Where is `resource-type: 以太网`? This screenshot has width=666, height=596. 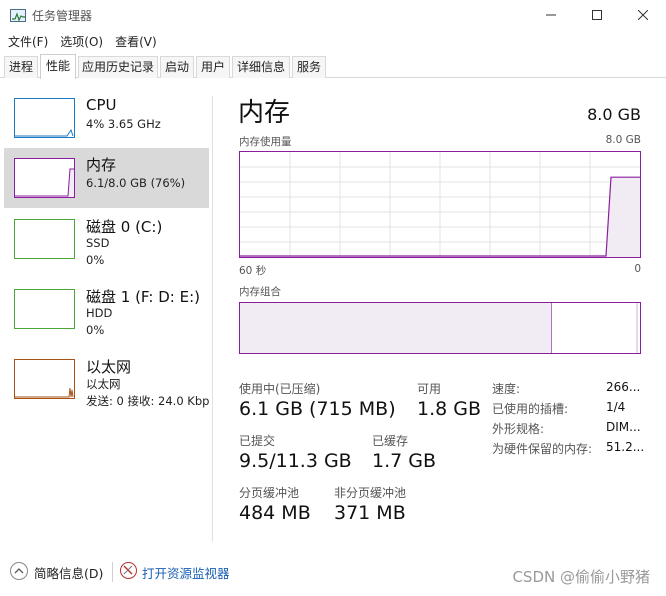 resource-type: 以太网 is located at coordinates (103, 384).